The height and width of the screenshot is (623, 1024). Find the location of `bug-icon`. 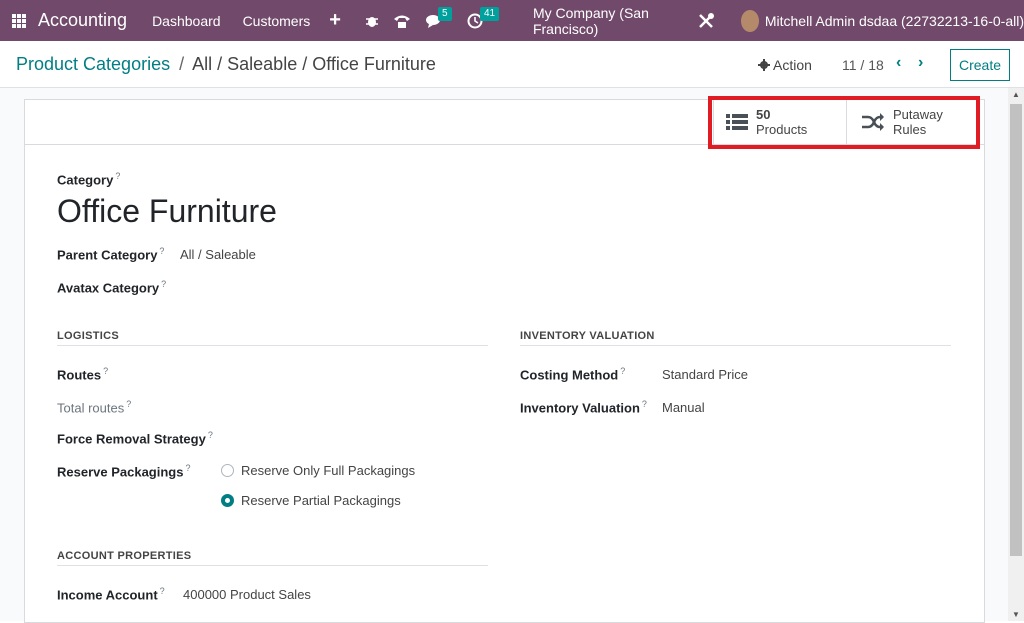

bug-icon is located at coordinates (372, 21).